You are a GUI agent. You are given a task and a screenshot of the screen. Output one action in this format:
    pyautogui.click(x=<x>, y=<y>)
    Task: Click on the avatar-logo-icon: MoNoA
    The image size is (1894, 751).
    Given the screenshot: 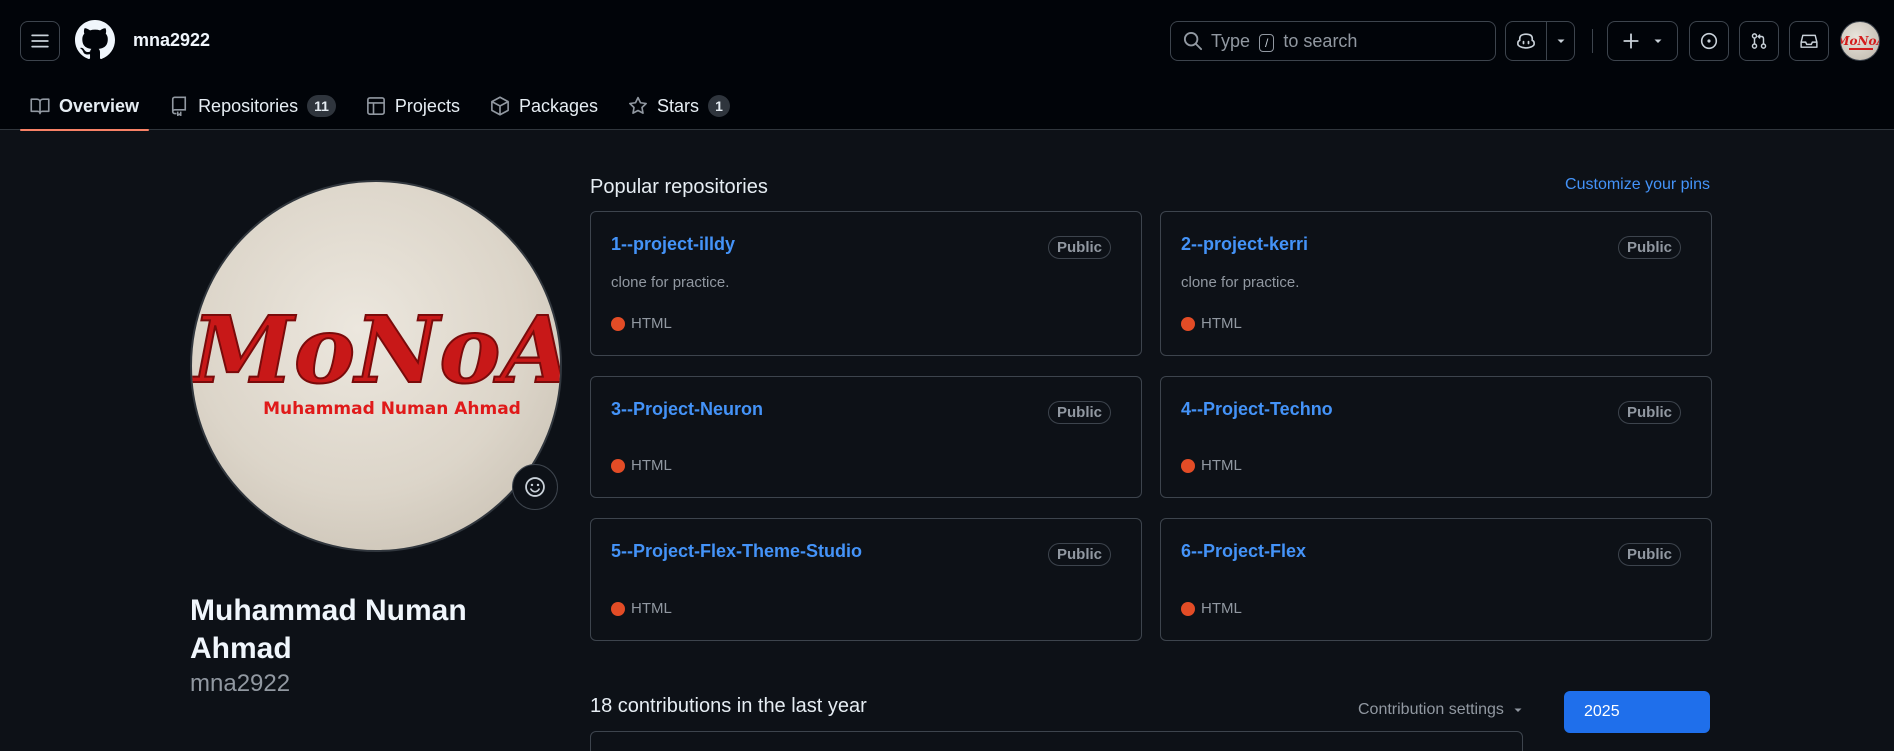 What is the action you would take?
    pyautogui.click(x=1860, y=42)
    